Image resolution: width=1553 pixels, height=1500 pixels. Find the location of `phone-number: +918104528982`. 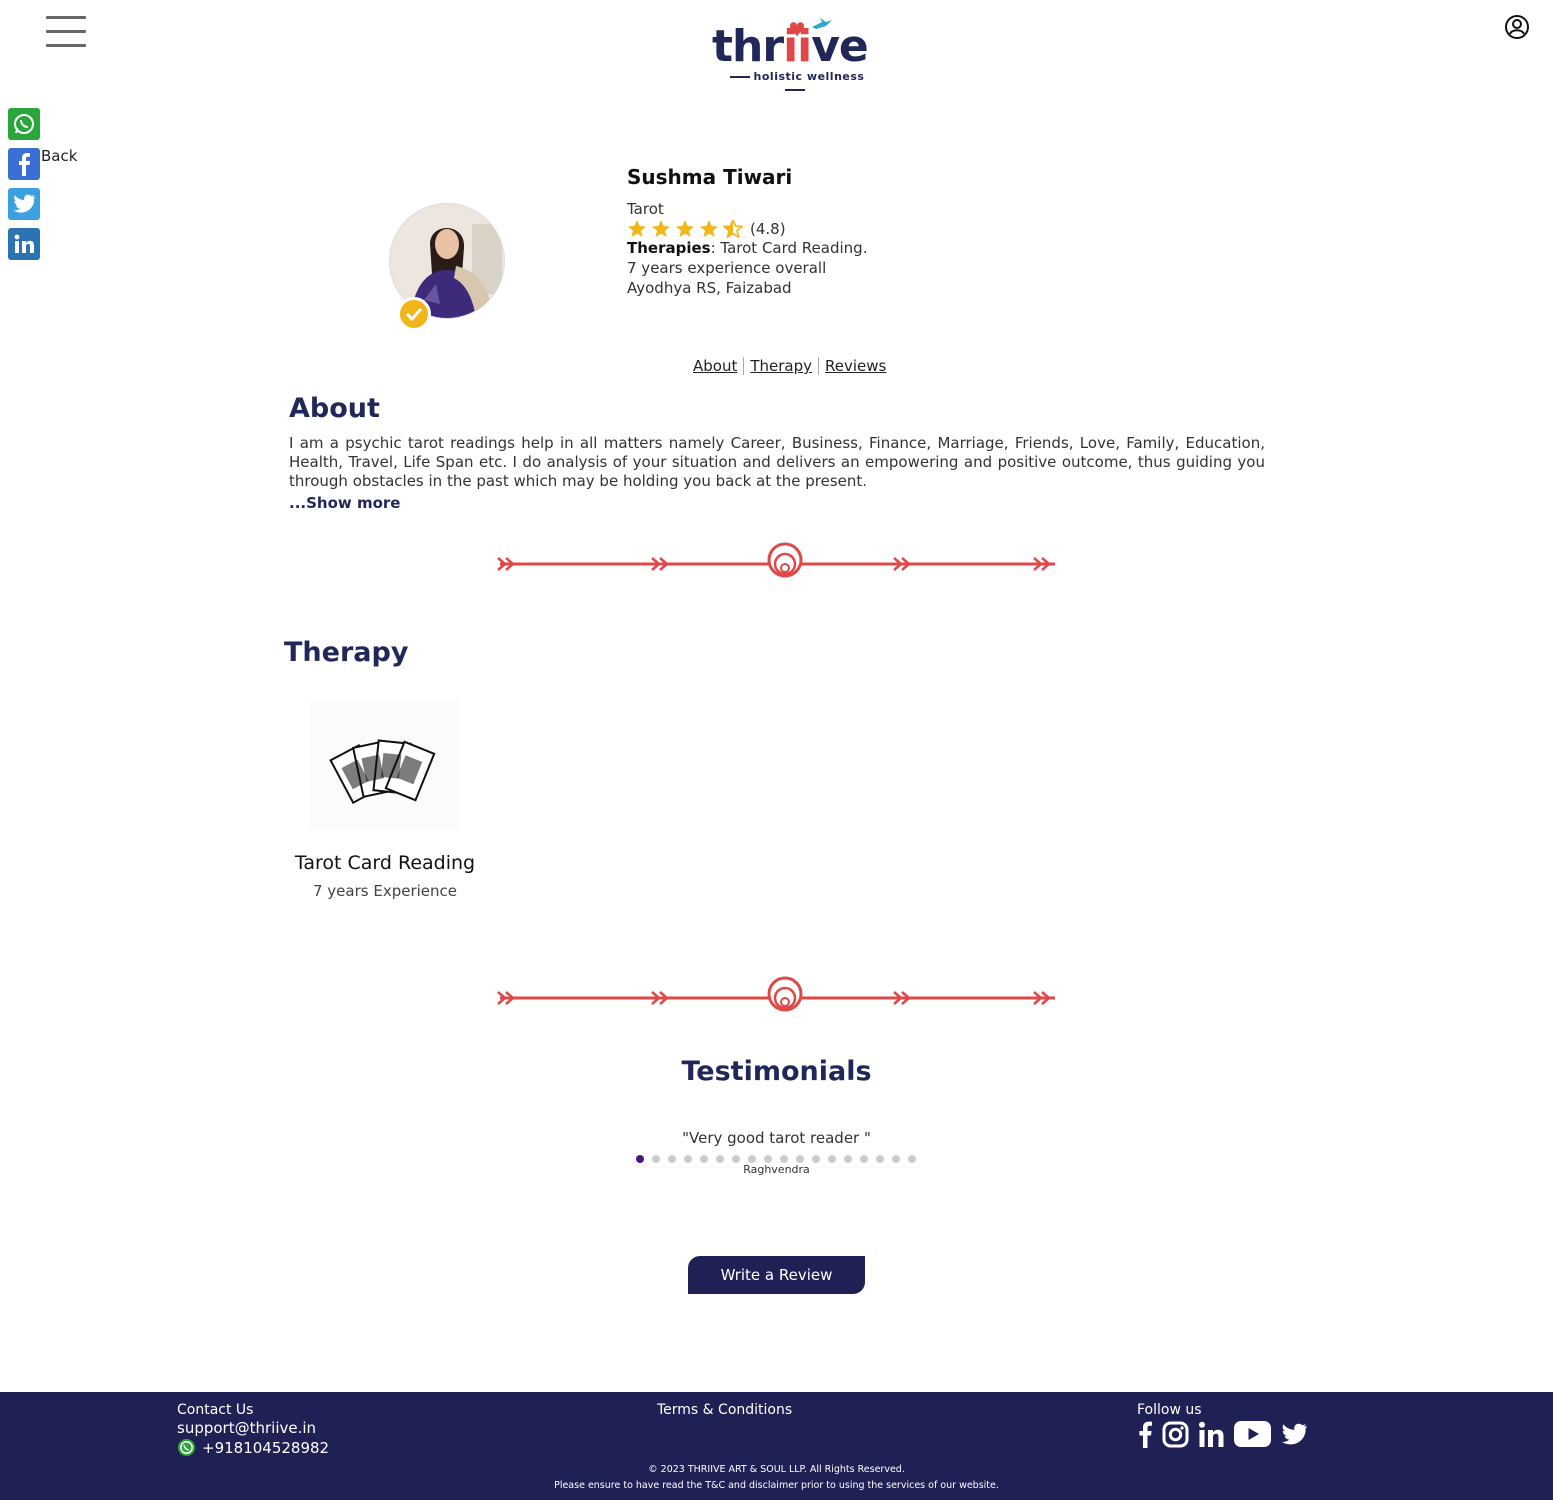

phone-number: +918104528982 is located at coordinates (266, 1447).